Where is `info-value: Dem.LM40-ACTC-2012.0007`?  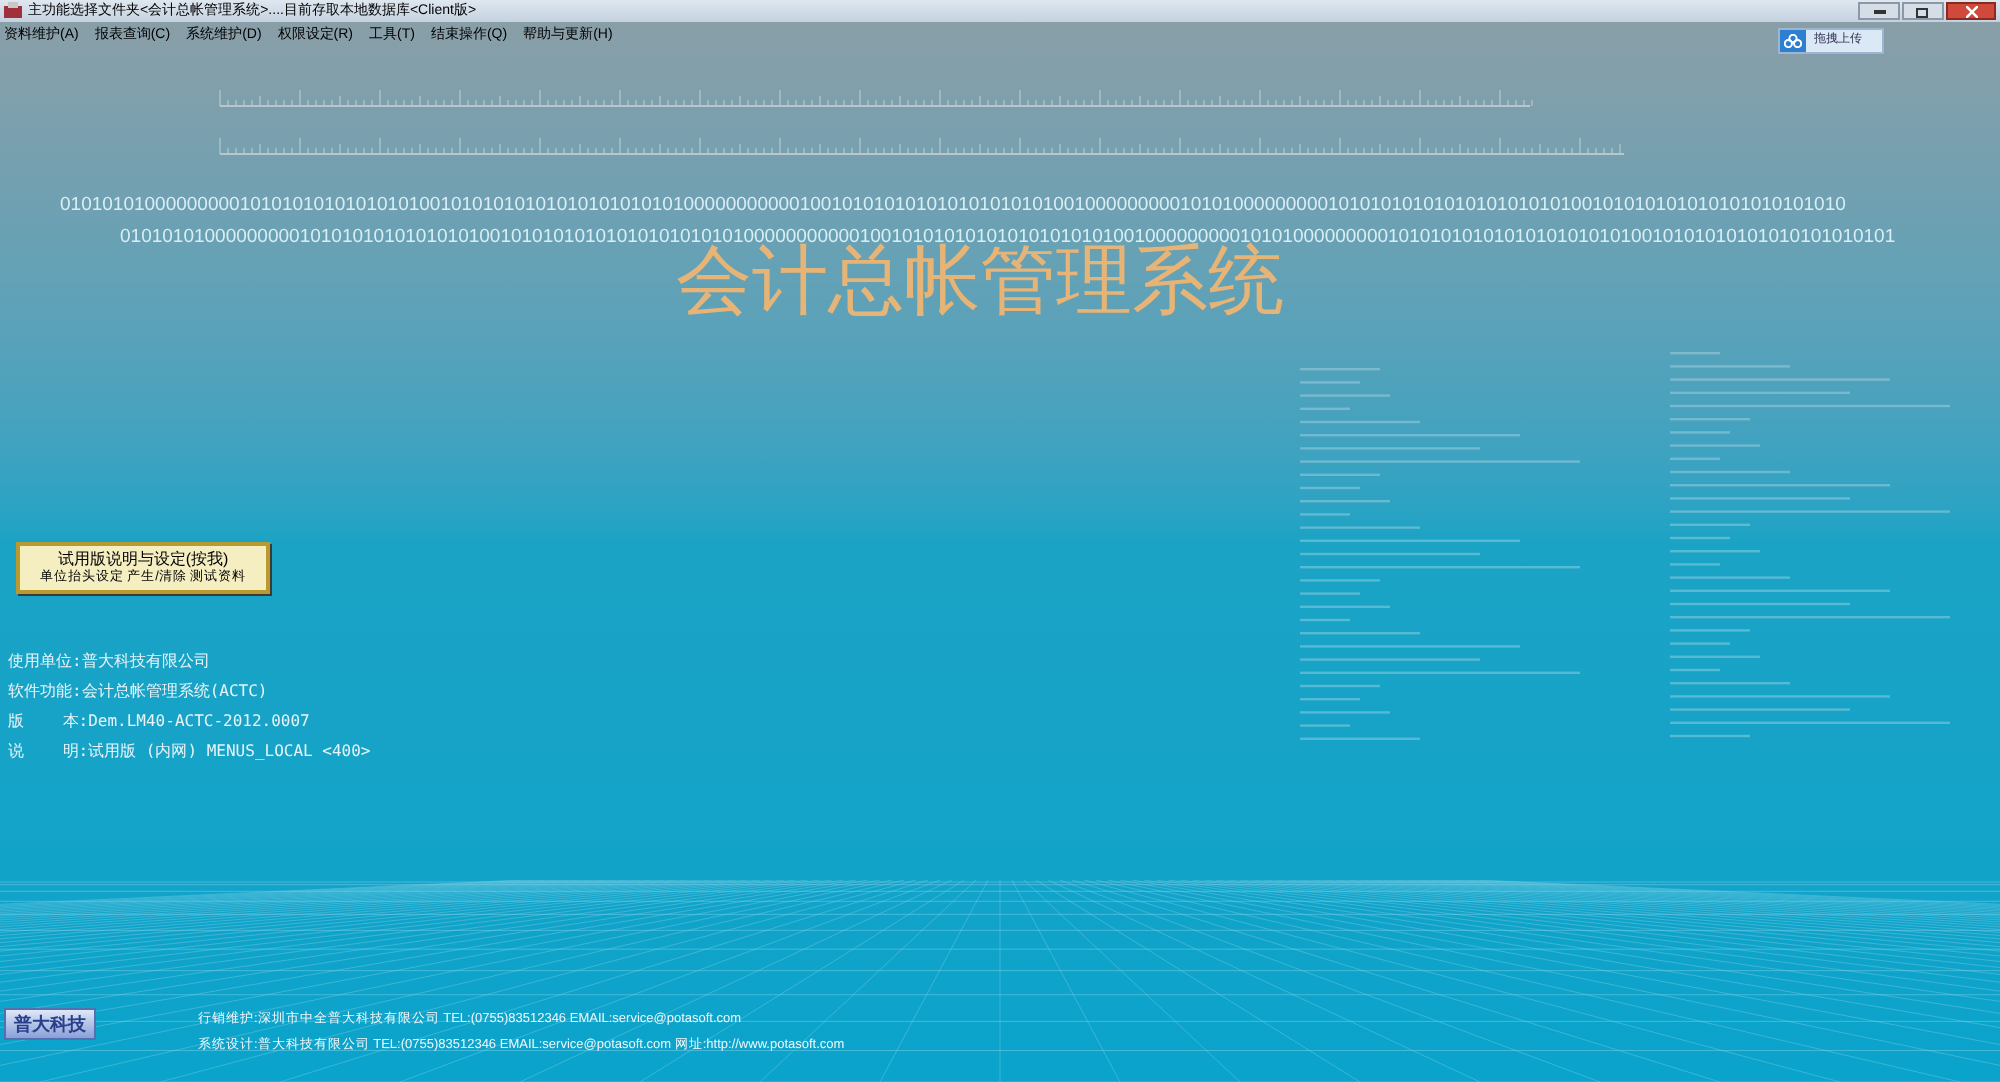 info-value: Dem.LM40-ACTC-2012.0007 is located at coordinates (199, 721).